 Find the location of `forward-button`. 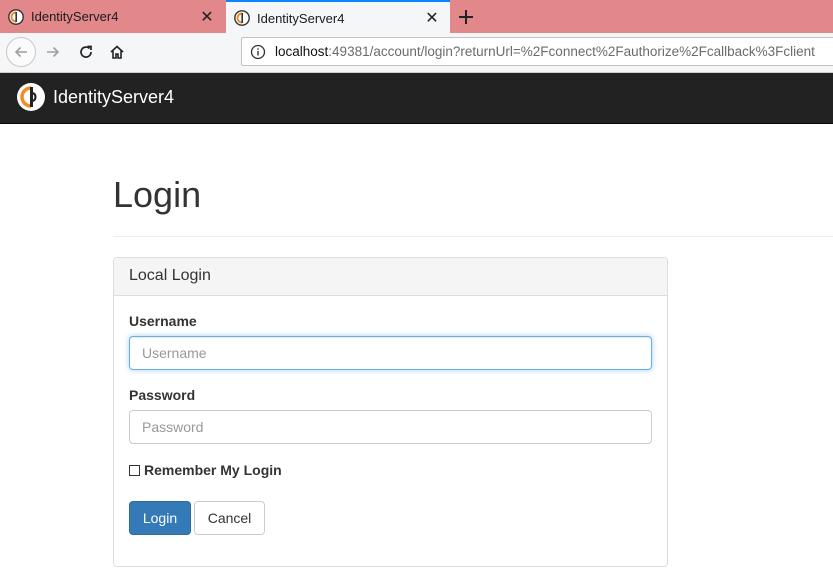

forward-button is located at coordinates (53, 52).